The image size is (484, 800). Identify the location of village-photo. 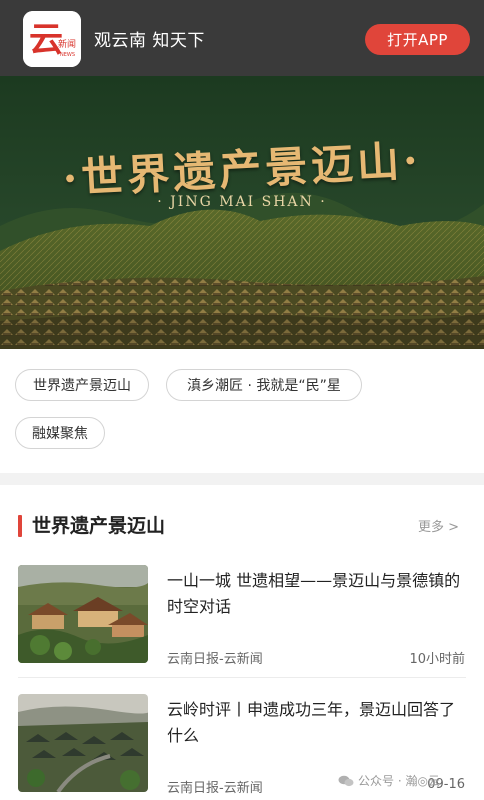
(83, 614).